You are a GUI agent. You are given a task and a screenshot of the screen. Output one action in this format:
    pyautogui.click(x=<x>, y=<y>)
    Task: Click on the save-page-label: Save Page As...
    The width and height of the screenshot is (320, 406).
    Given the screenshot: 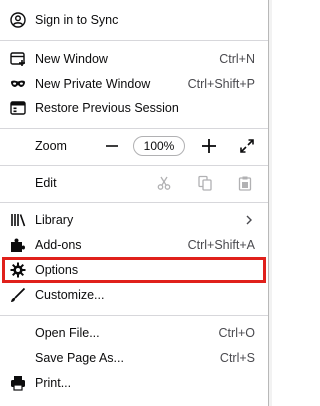 What is the action you would take?
    pyautogui.click(x=79, y=358)
    